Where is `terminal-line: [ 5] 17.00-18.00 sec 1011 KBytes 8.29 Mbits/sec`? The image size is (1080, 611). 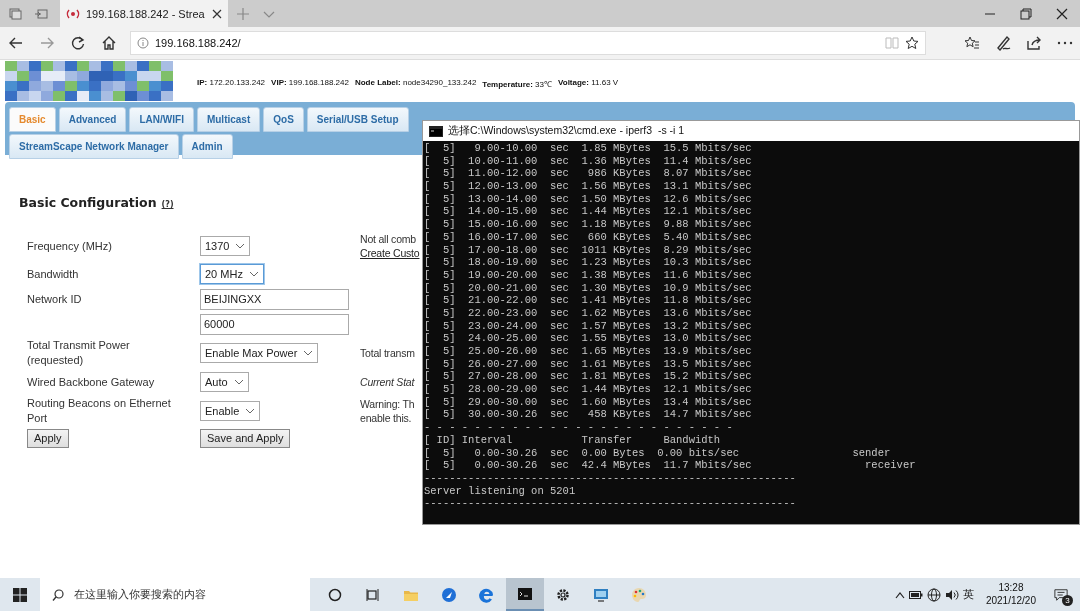
terminal-line: [ 5] 17.00-18.00 sec 1011 KBytes 8.29 Mbits/sec is located at coordinates (588, 250).